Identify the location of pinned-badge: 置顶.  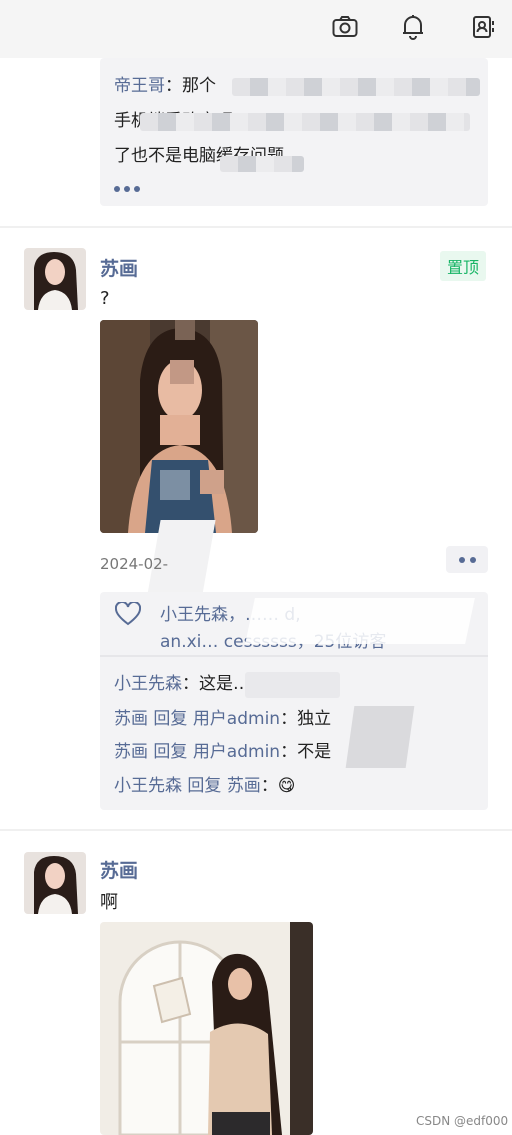
(463, 266).